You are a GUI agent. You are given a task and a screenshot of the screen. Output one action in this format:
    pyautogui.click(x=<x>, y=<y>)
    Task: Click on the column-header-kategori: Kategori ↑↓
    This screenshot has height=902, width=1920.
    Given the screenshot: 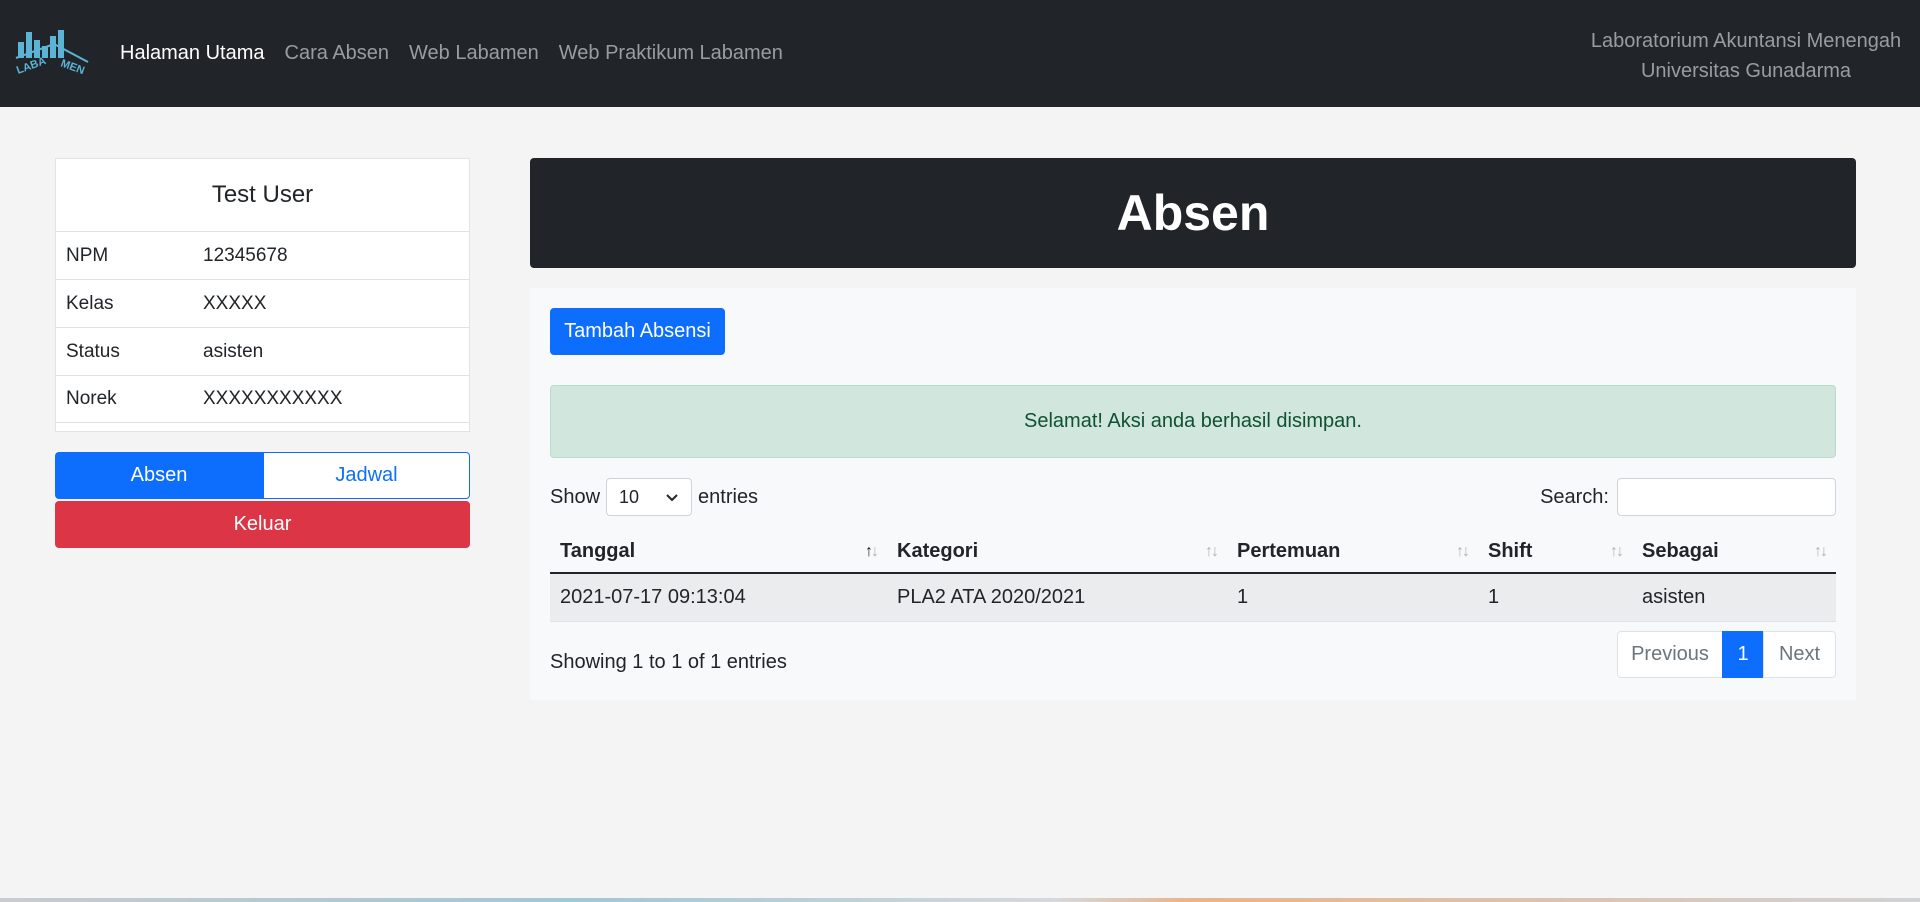 What is the action you would take?
    pyautogui.click(x=1057, y=552)
    